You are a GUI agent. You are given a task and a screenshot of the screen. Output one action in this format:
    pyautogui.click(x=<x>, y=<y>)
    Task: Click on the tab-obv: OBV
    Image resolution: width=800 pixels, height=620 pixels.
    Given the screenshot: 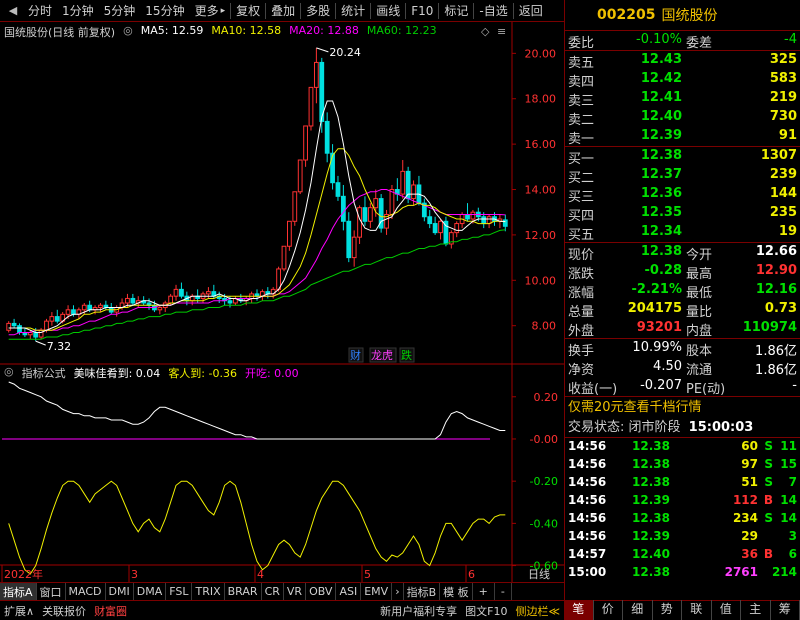 What is the action you would take?
    pyautogui.click(x=321, y=591)
    